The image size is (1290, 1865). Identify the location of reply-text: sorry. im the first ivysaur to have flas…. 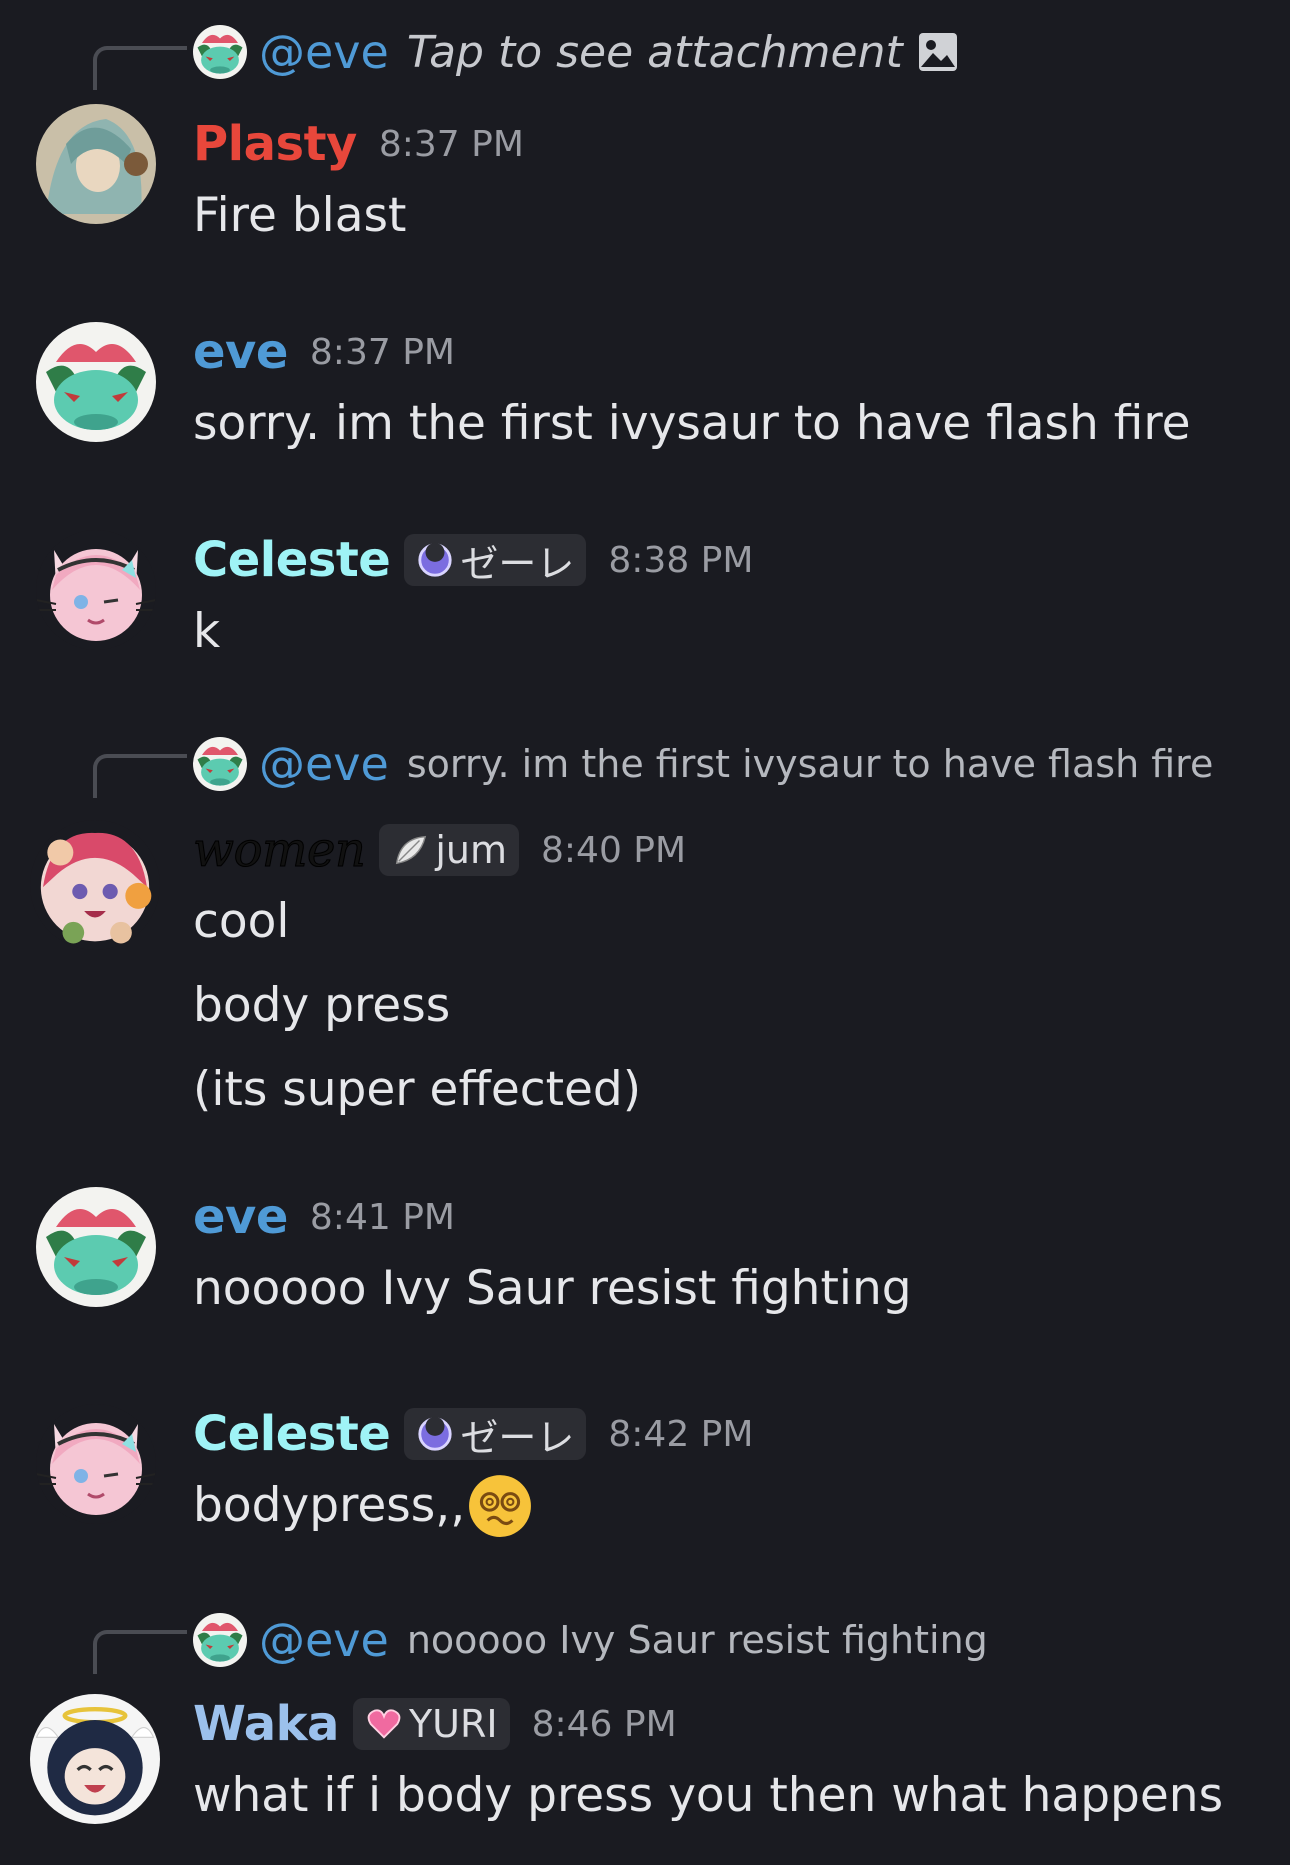
(810, 764).